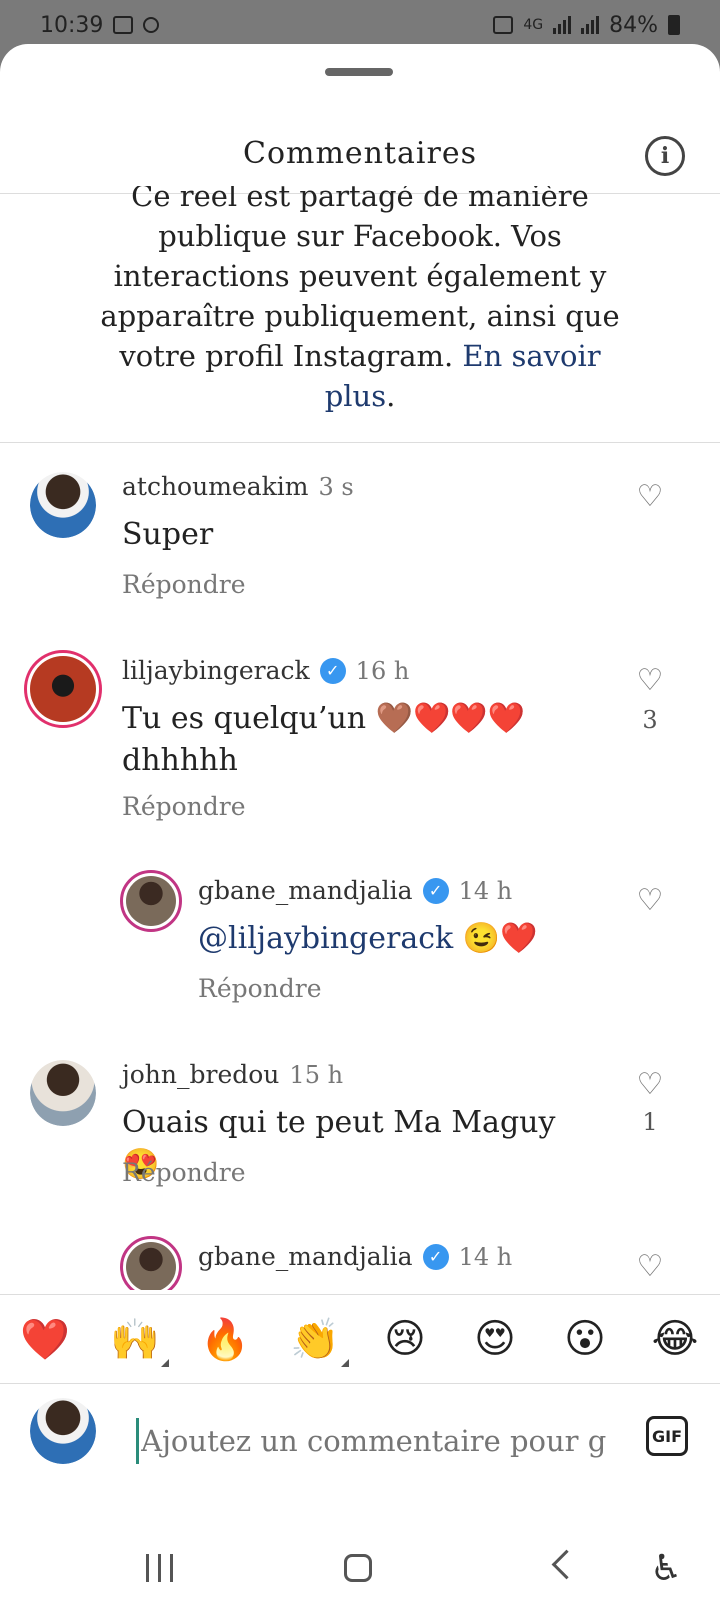  I want to click on comment-author: john_bredou 15 h, so click(232, 1074).